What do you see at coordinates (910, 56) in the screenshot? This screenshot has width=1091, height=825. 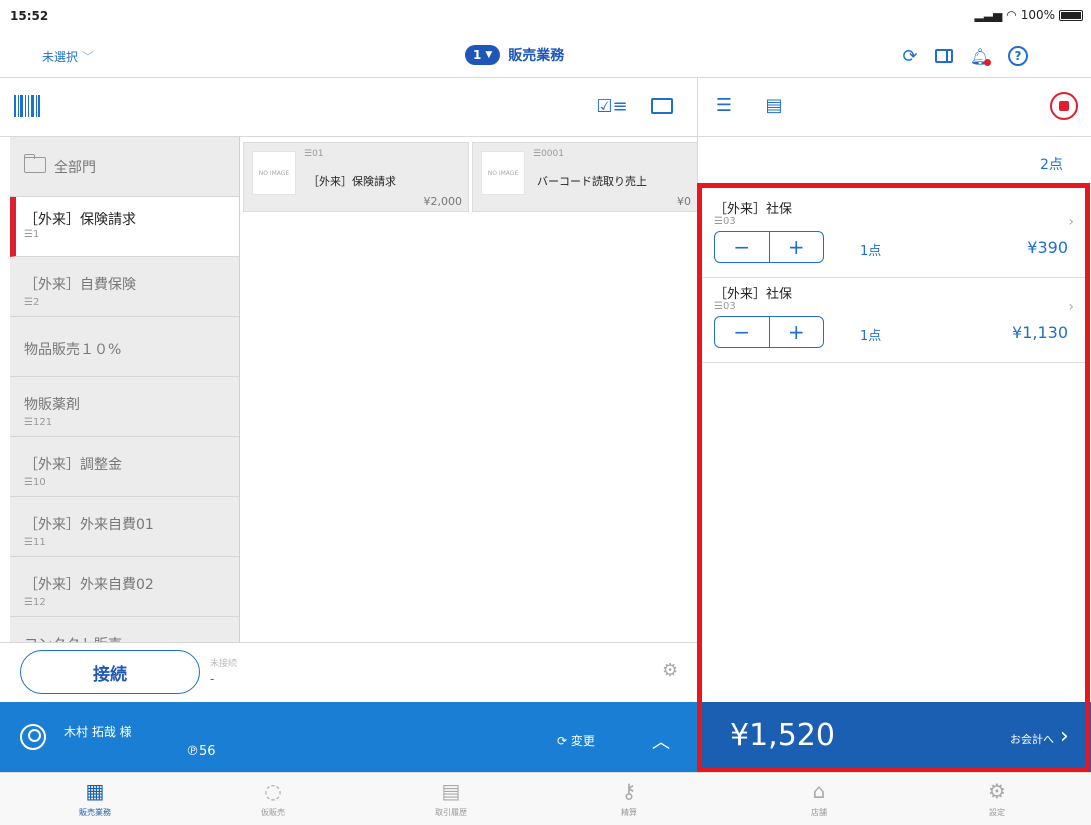 I see `sync-icon: ⟳` at bounding box center [910, 56].